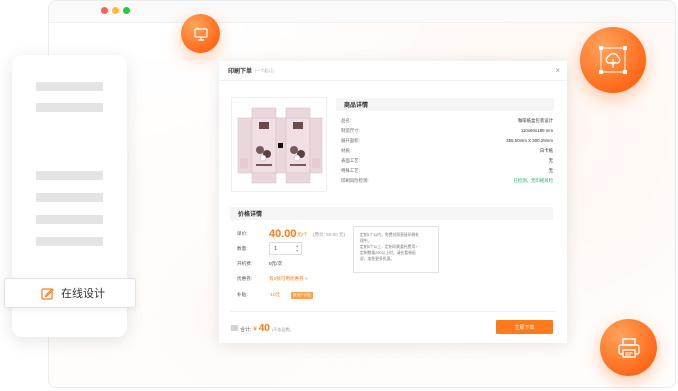  I want to click on online-design-button: 在线设计, so click(70, 293).